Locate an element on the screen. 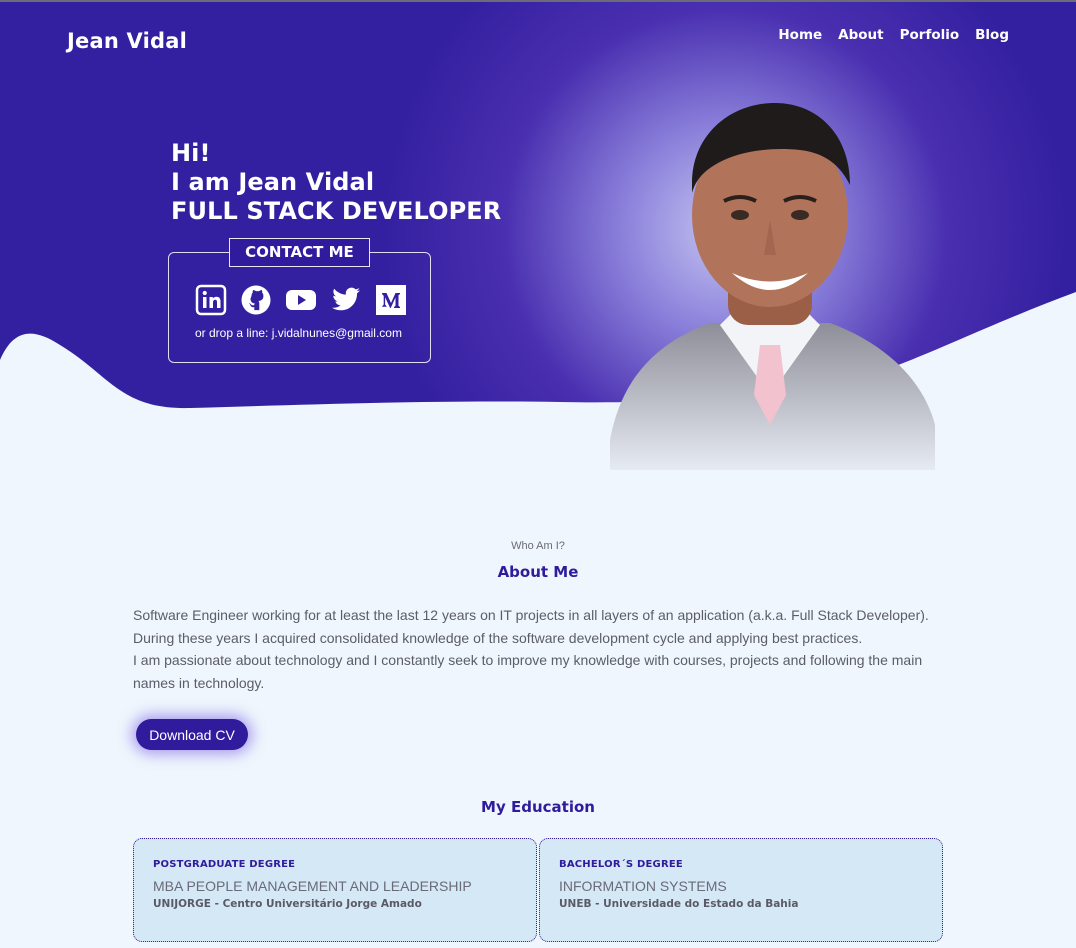 The width and height of the screenshot is (1076, 948). contact-me-button: CONTACT ME is located at coordinates (299, 252).